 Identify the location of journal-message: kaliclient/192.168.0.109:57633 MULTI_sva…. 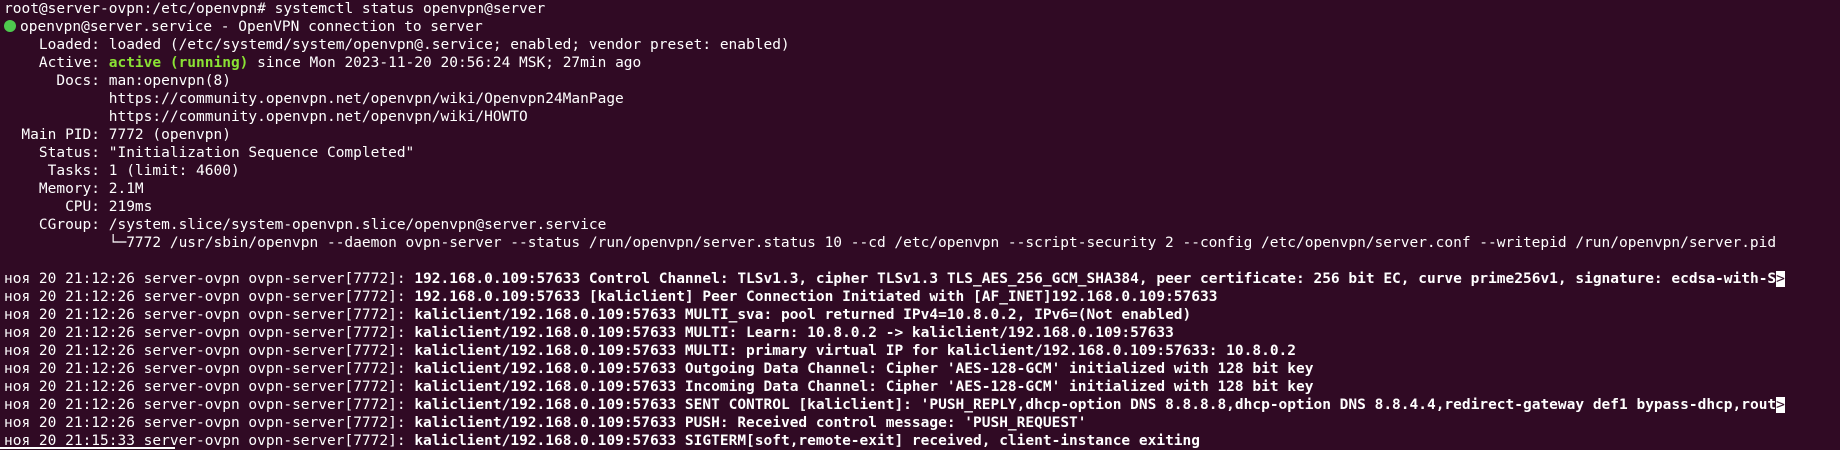
(803, 315).